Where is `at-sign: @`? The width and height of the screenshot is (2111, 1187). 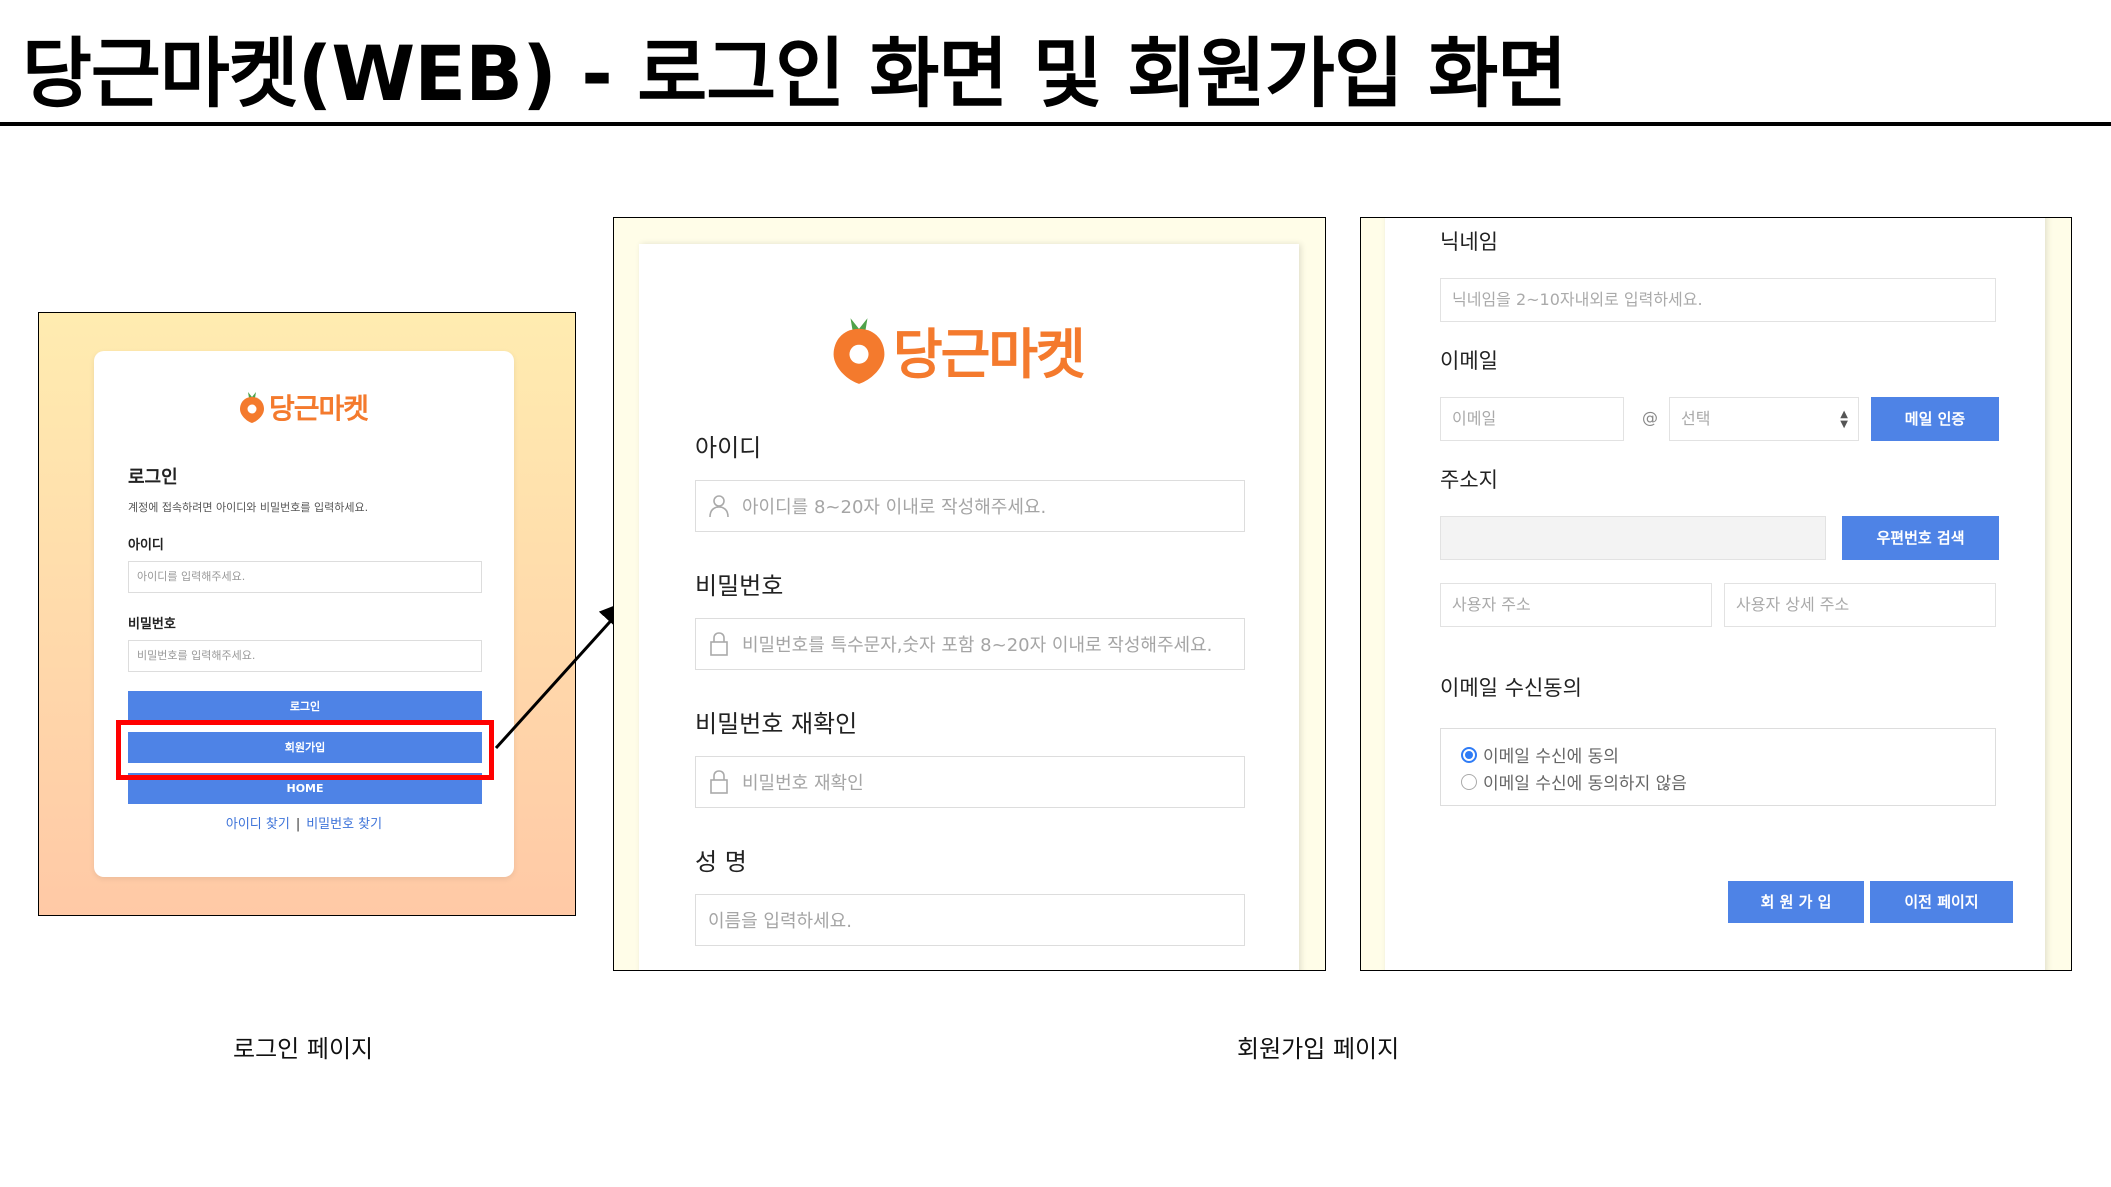 at-sign: @ is located at coordinates (1650, 417).